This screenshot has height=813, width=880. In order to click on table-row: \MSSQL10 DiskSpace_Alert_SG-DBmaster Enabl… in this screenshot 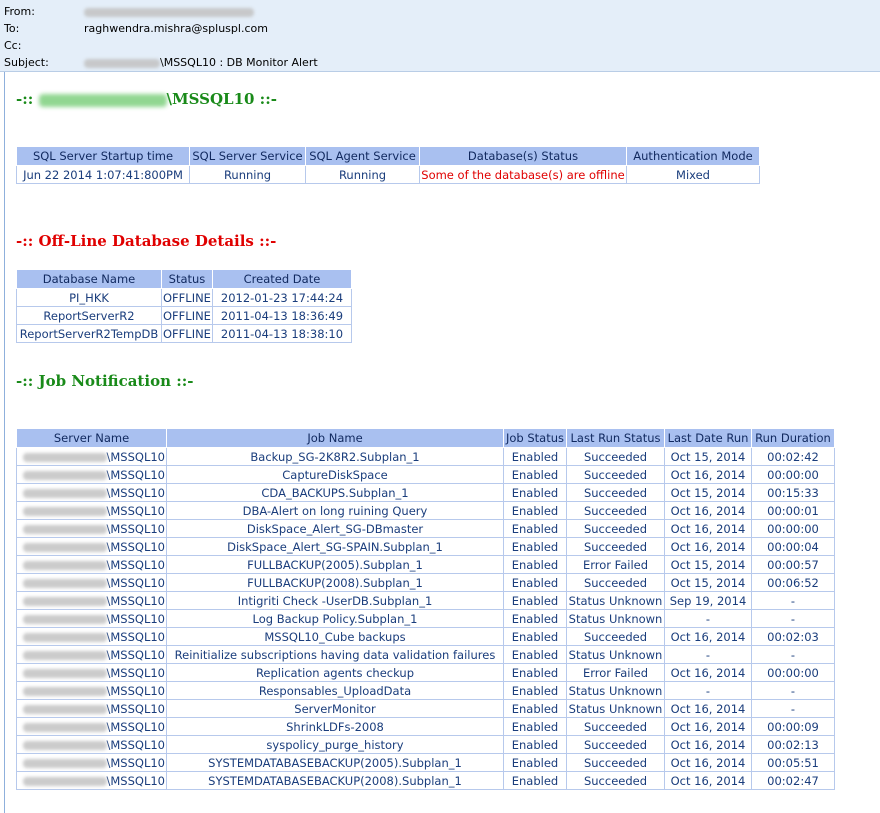, I will do `click(425, 528)`.